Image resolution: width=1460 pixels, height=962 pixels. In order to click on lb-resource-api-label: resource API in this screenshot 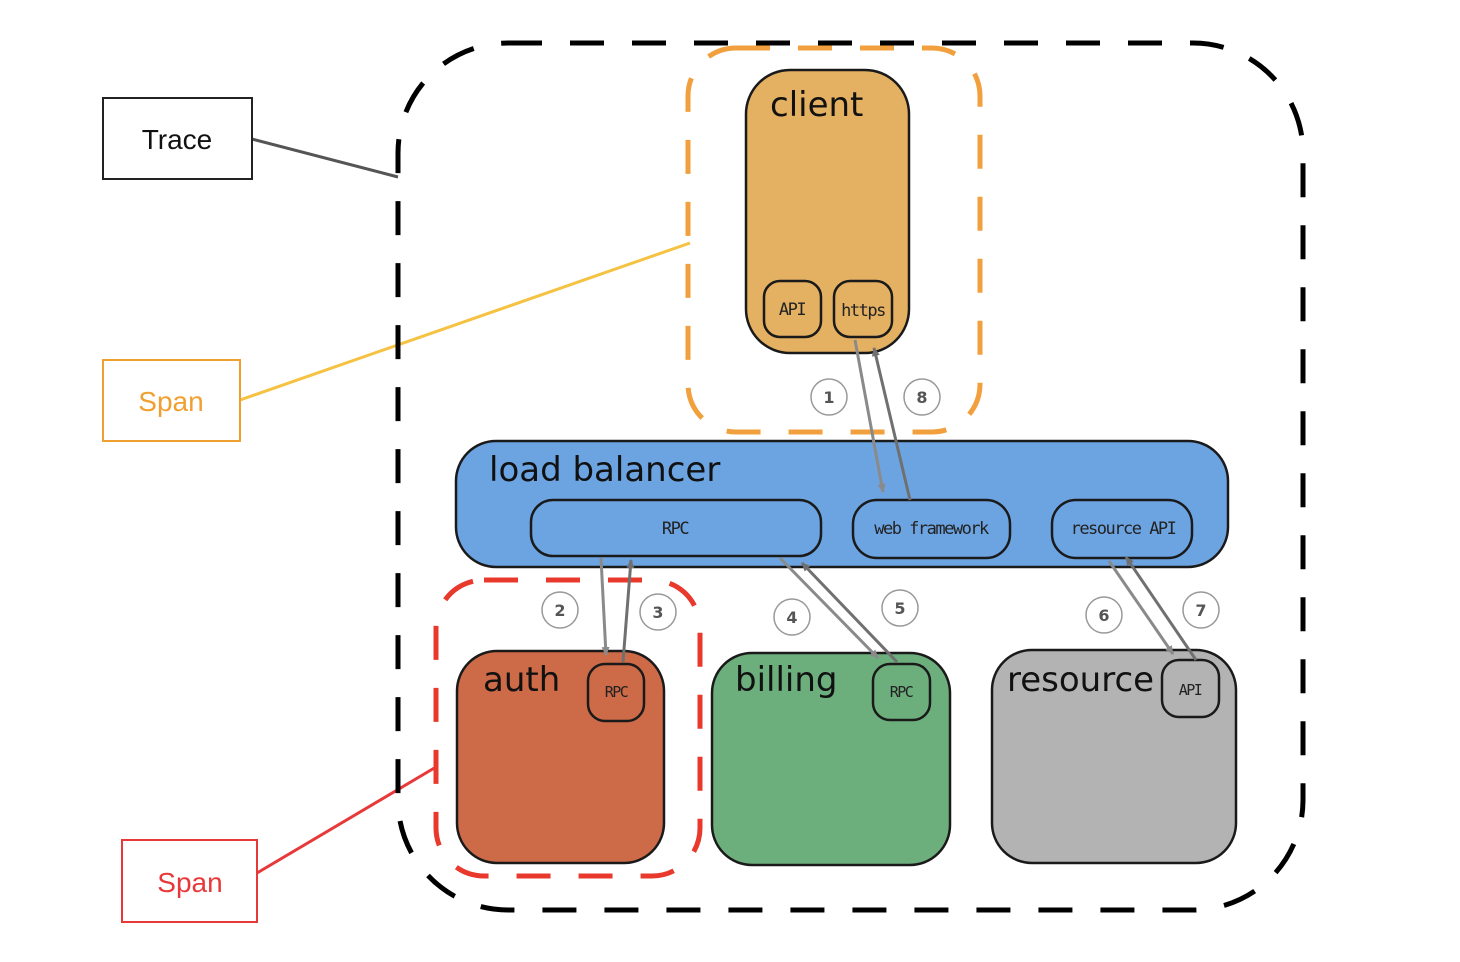, I will do `click(1123, 529)`.